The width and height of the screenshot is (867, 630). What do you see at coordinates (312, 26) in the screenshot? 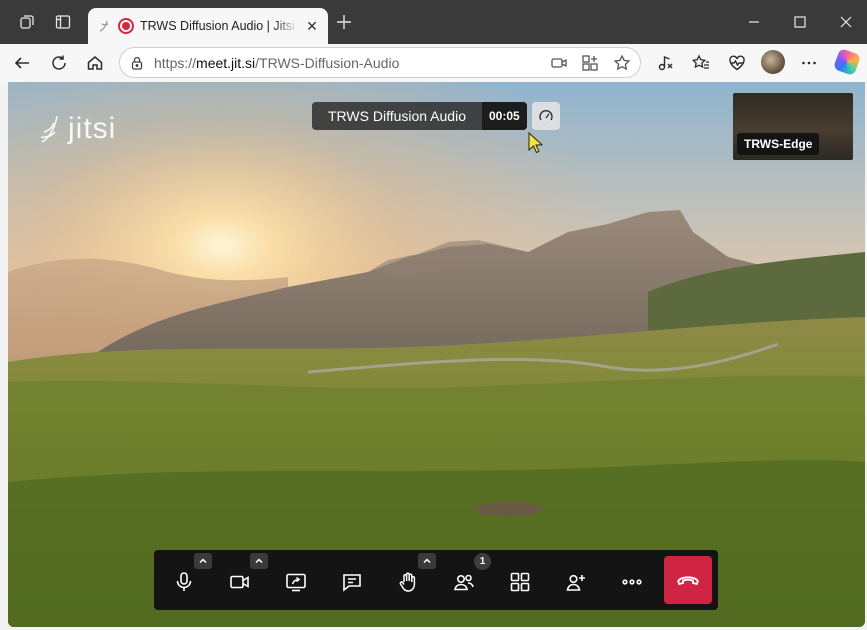
I see `tab-close-icon: ✕` at bounding box center [312, 26].